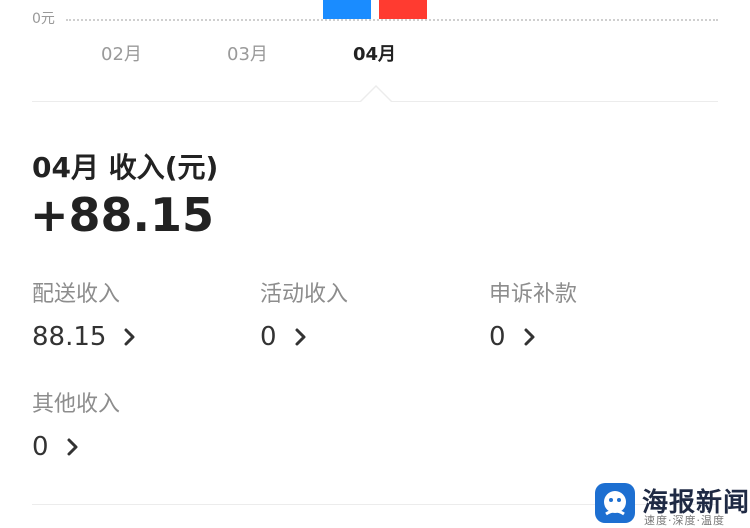 This screenshot has height=528, width=750. Describe the element at coordinates (268, 337) in the screenshot. I see `activity-income-value: 0` at that location.